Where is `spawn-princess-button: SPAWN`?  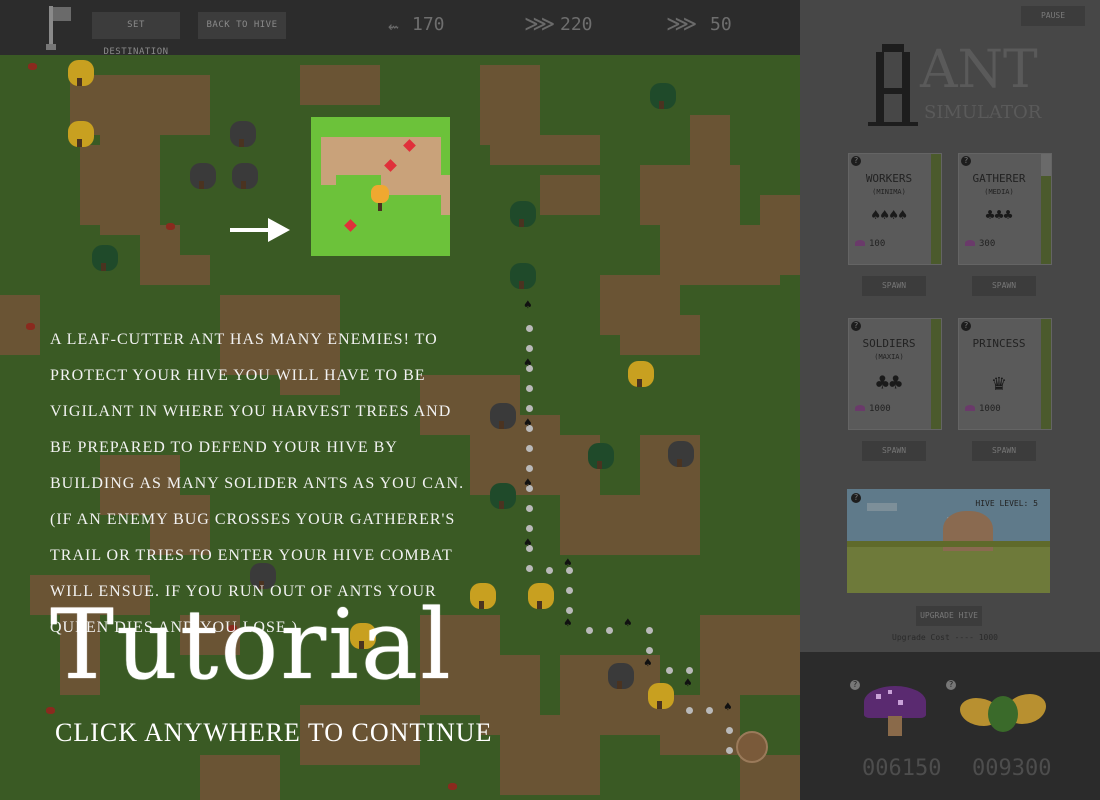
spawn-princess-button: SPAWN is located at coordinates (1004, 451).